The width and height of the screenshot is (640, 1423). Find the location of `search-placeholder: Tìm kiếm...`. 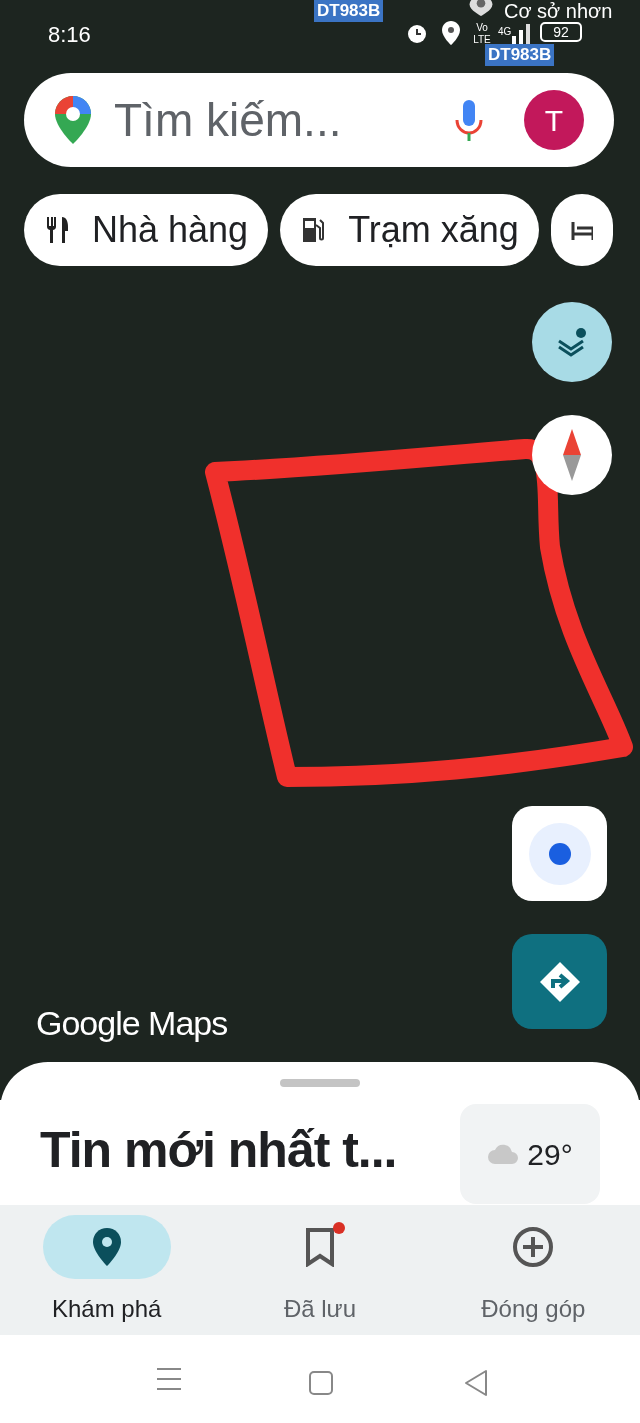

search-placeholder: Tìm kiếm... is located at coordinates (228, 120).